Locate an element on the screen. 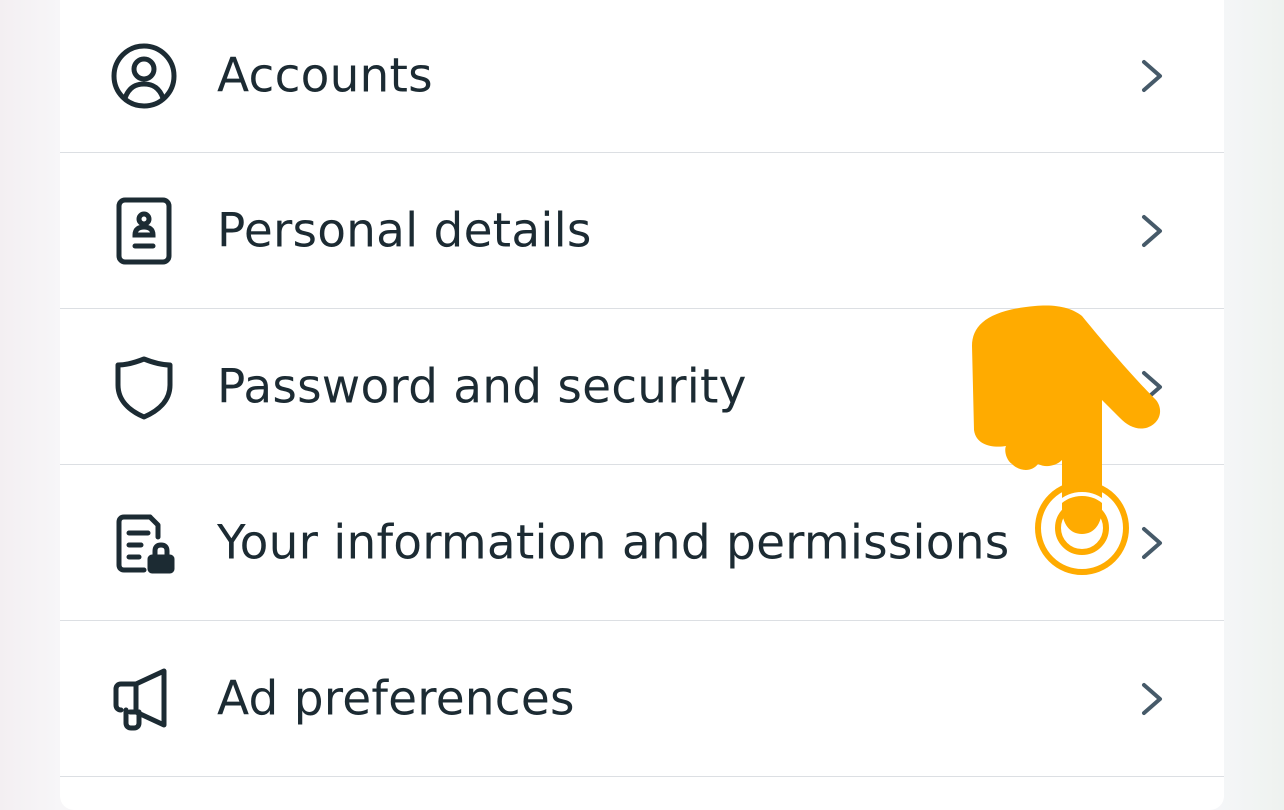  menu-item-label: Accounts is located at coordinates (325, 76).